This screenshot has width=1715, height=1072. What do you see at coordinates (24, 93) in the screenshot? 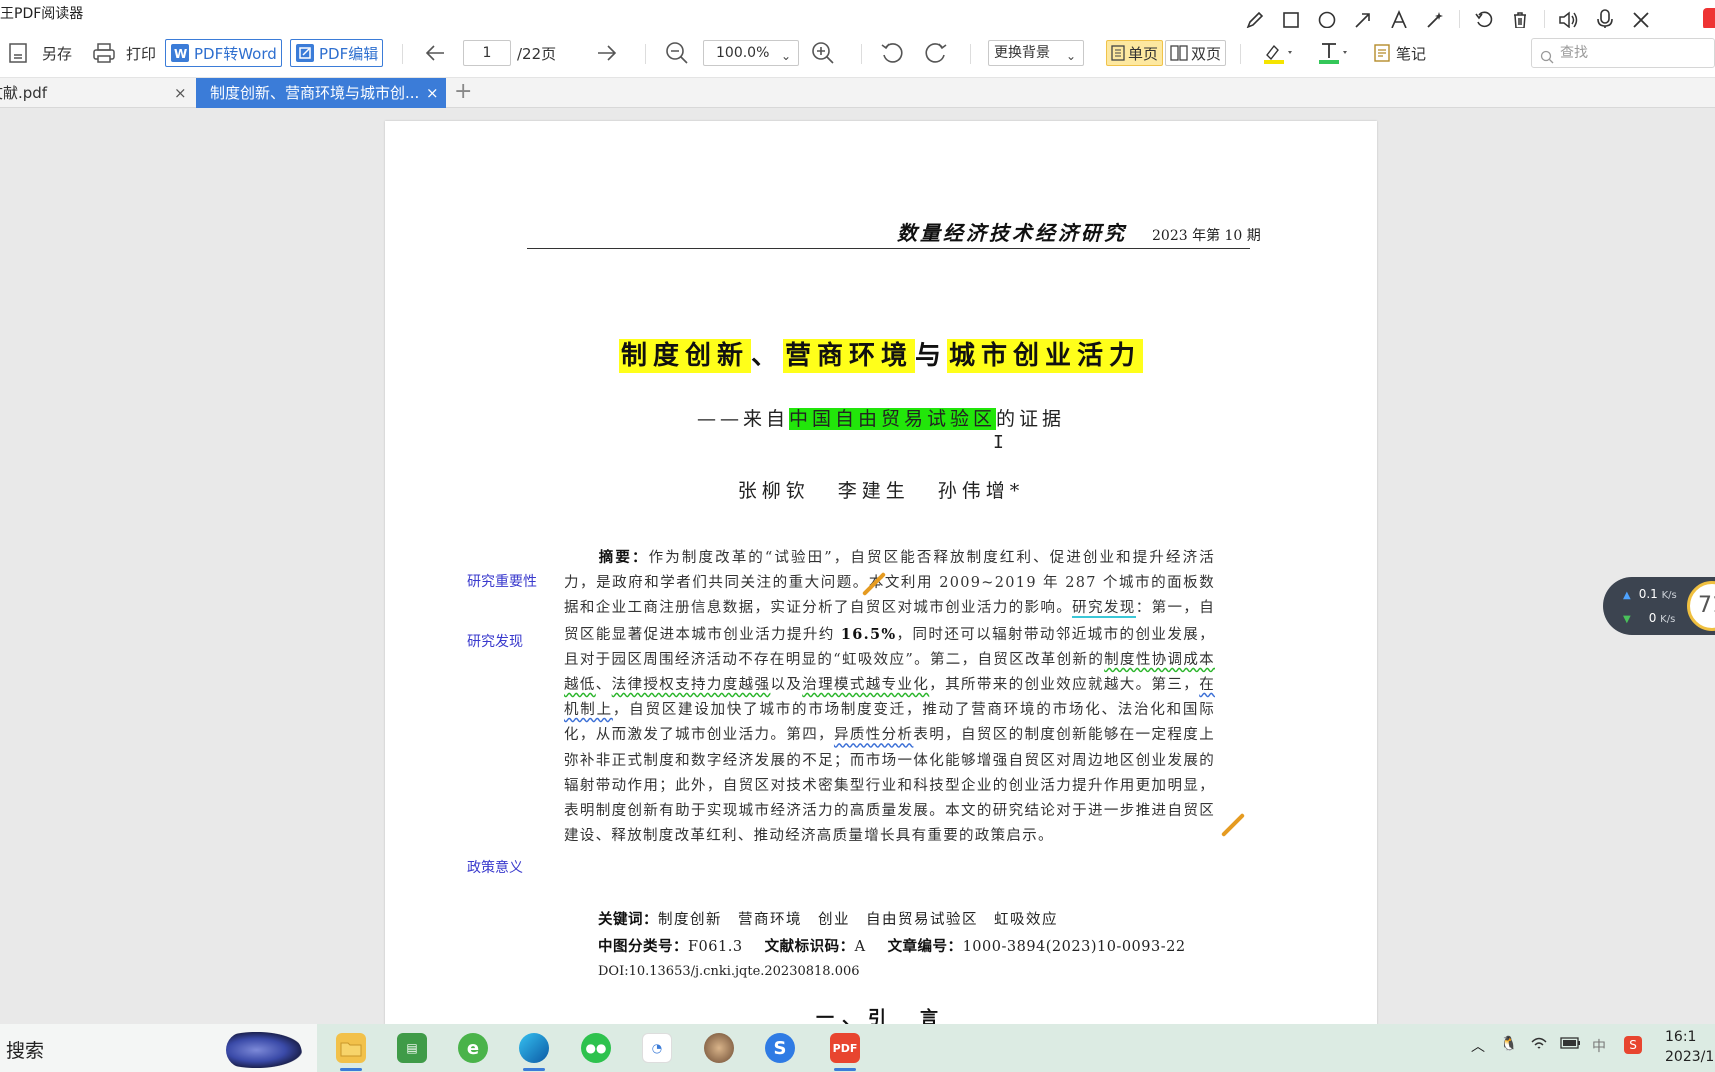
I see `tab-label: 文献.pdf` at bounding box center [24, 93].